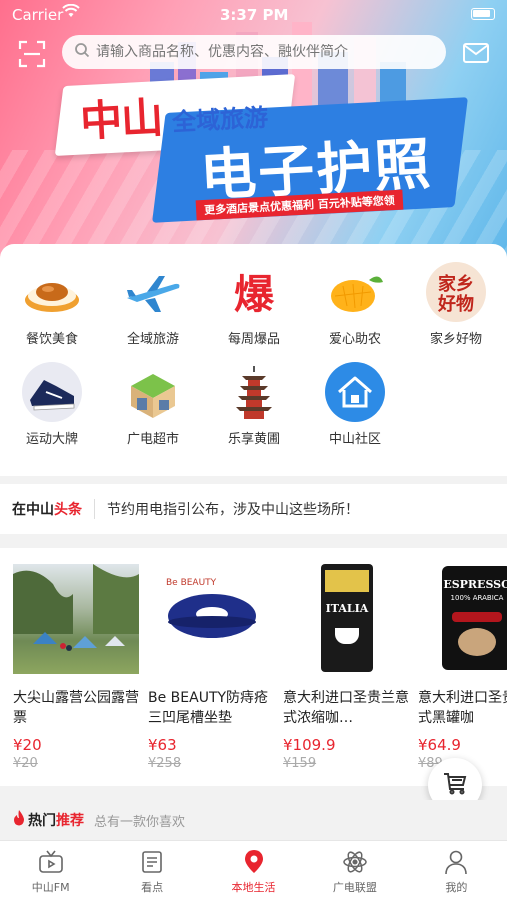  I want to click on product-name: 大尖山露营公园露营票, so click(76, 708).